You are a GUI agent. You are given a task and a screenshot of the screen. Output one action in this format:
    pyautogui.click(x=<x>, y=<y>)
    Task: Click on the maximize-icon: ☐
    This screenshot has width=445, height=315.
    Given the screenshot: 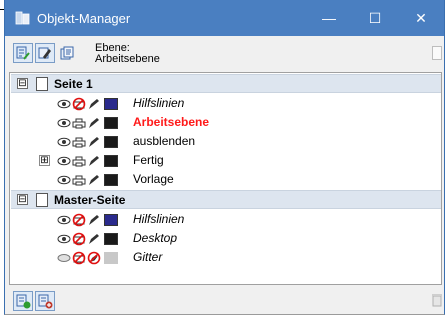 What is the action you would take?
    pyautogui.click(x=375, y=17)
    